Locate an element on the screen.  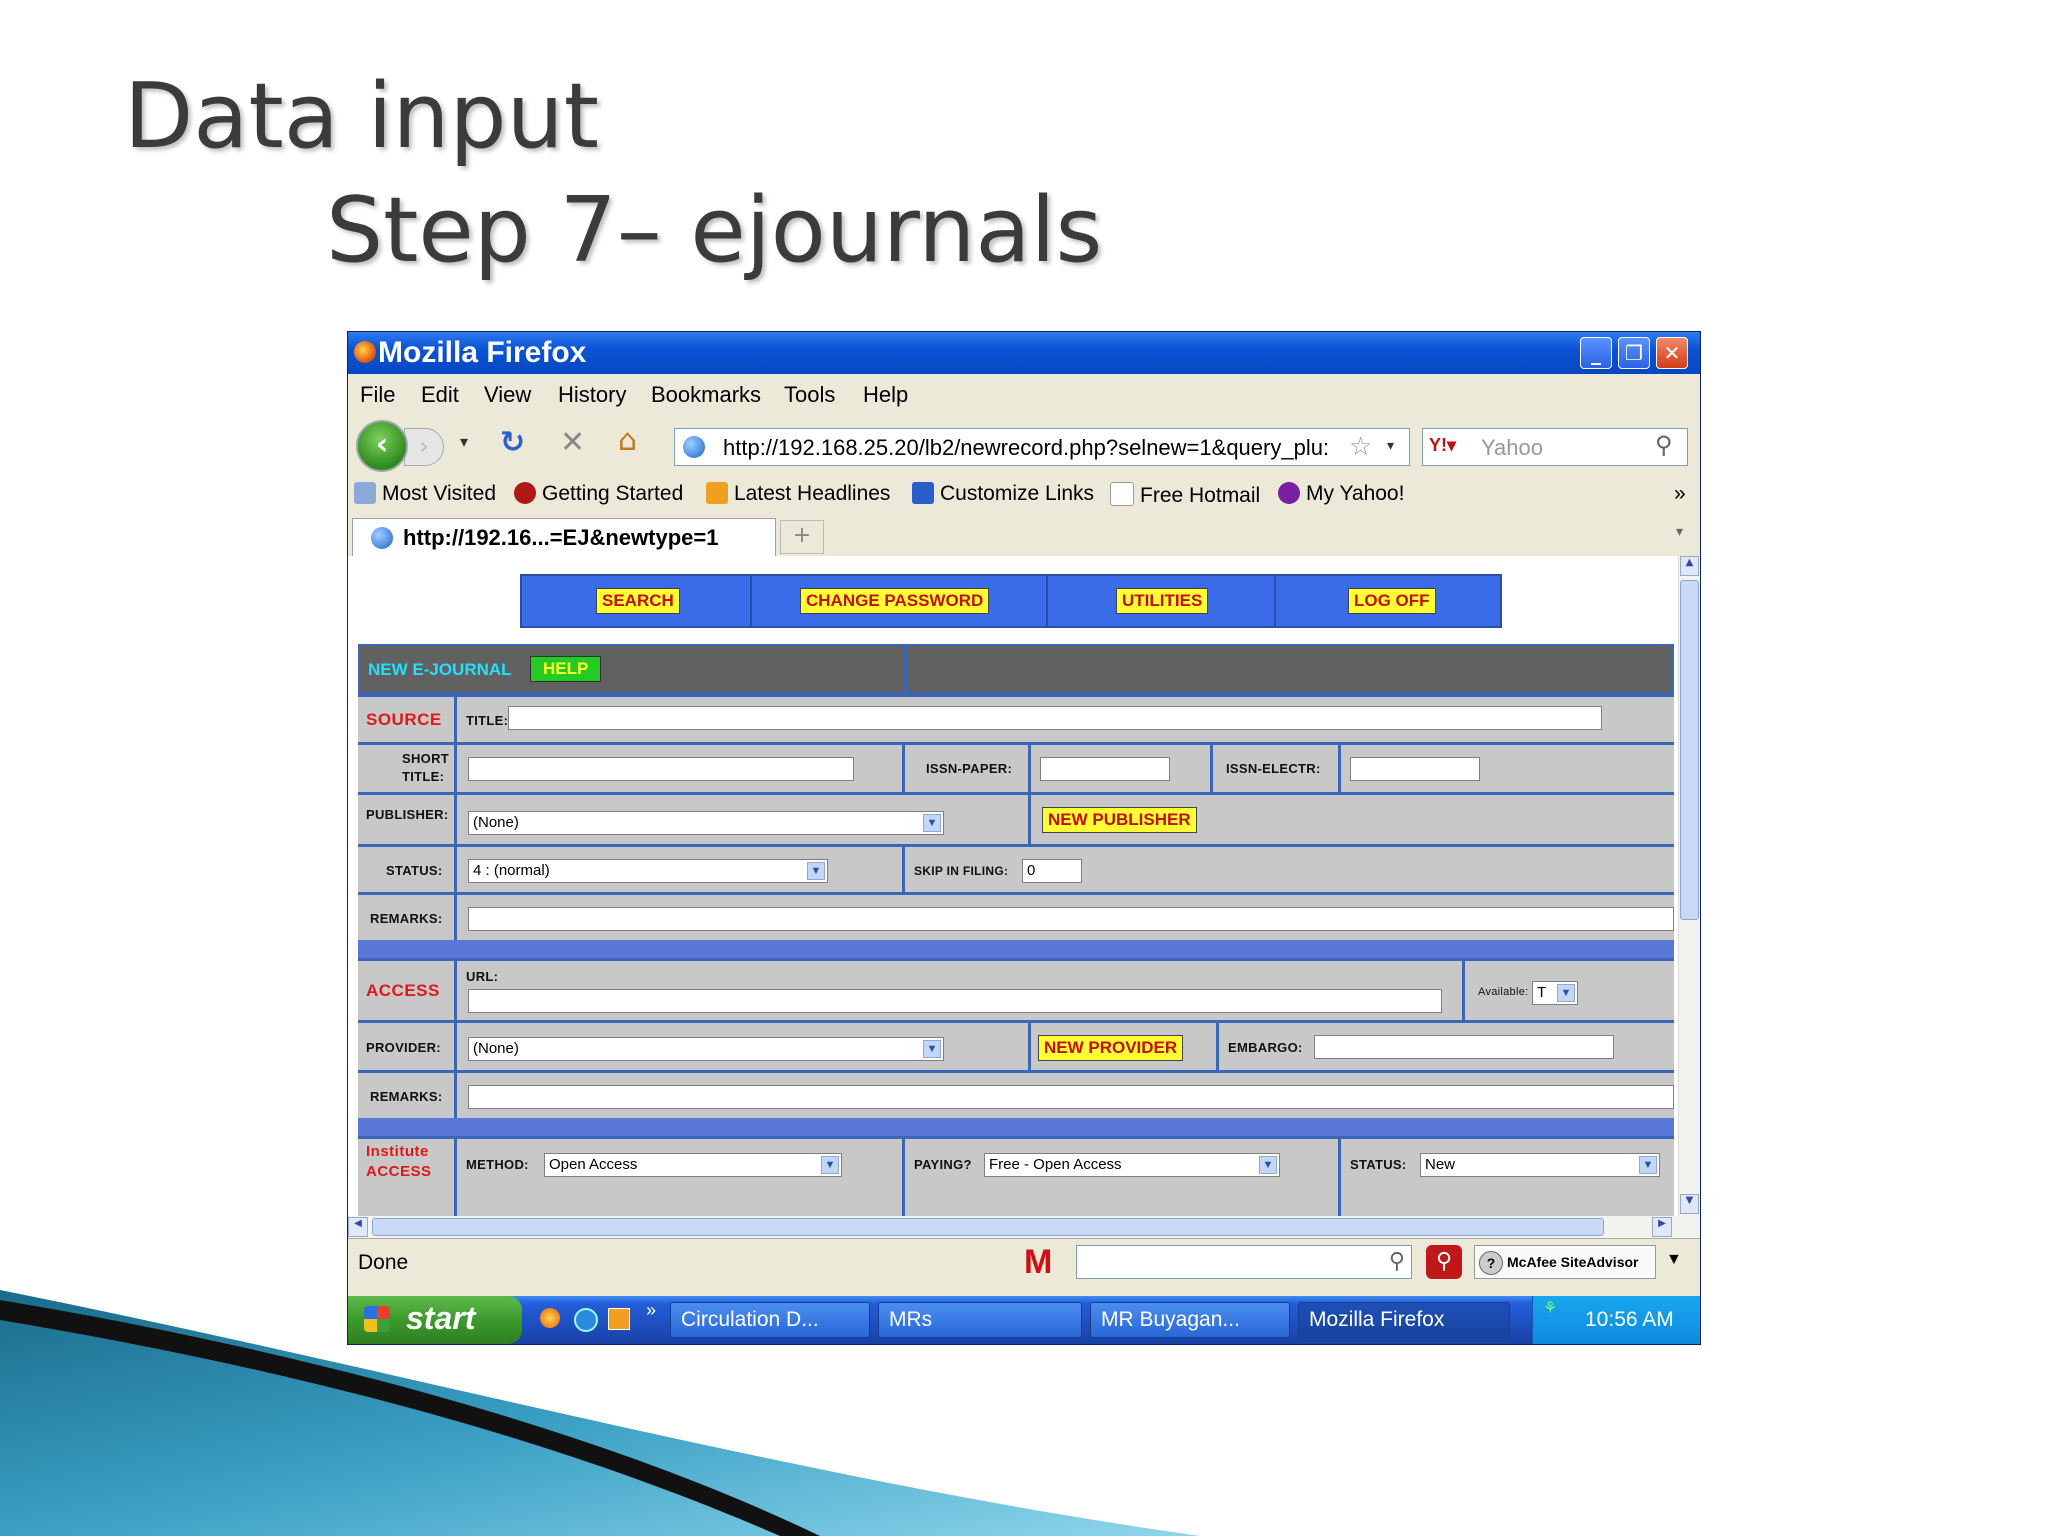
issn-paper-input is located at coordinates (1105, 769).